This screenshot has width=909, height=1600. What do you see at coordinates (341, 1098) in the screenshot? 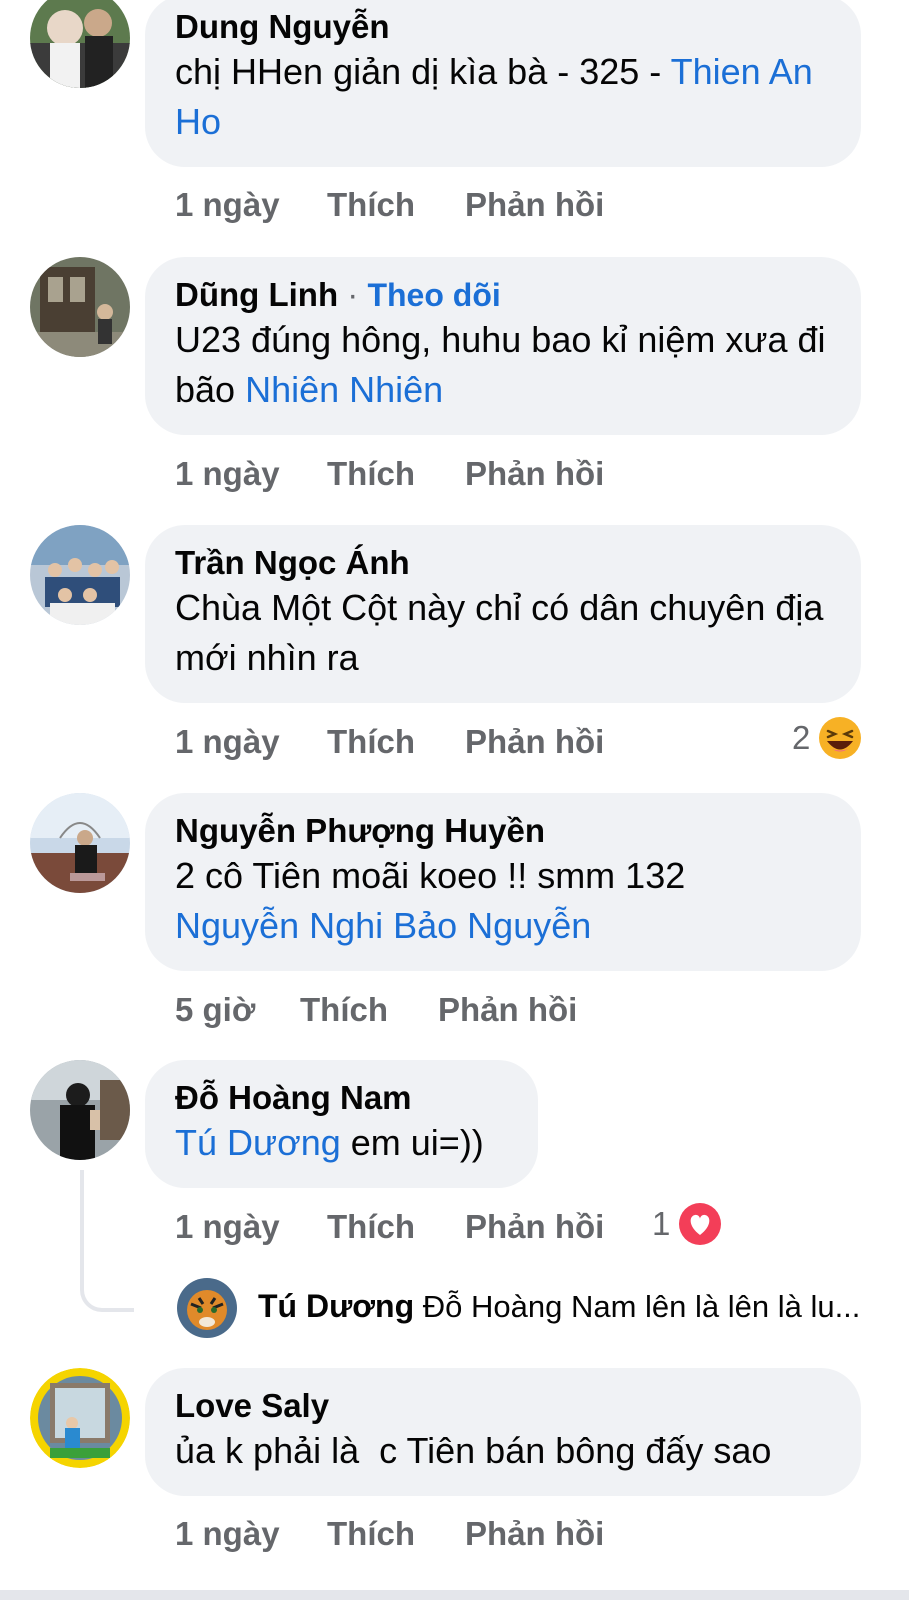
I see `author-name: Đỗ Hoàng Nam` at bounding box center [341, 1098].